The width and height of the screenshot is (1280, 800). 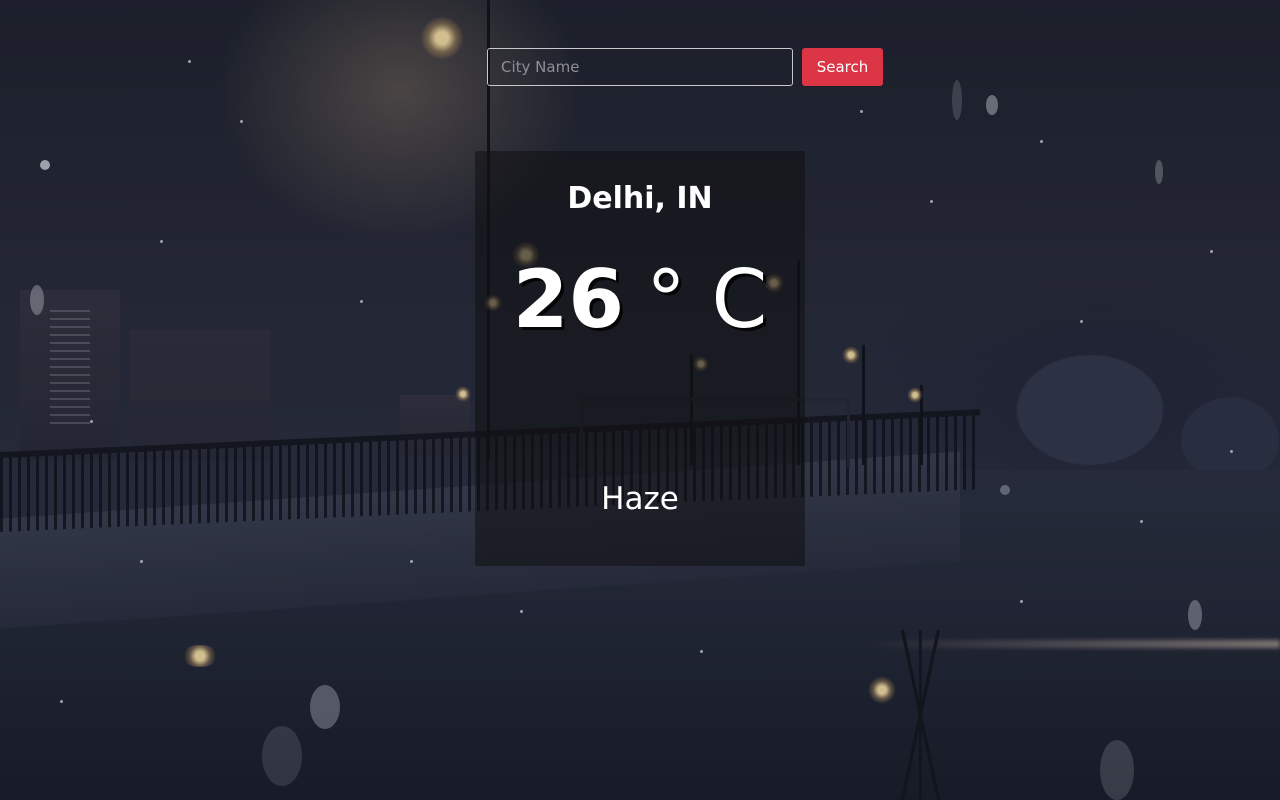 I want to click on temperature-display: 26 ° C, so click(x=640, y=299).